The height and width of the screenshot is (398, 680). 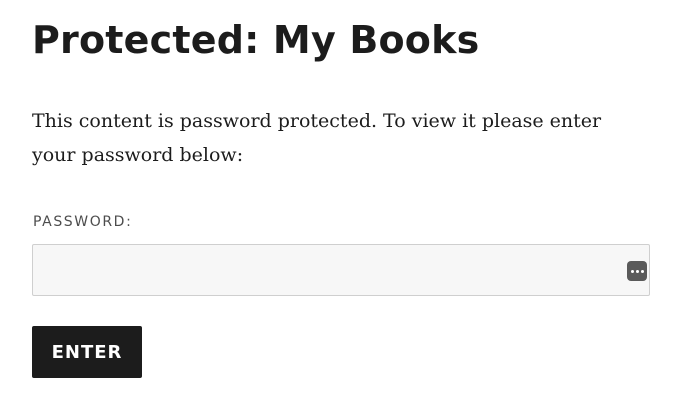 I want to click on password-input, so click(x=341, y=270).